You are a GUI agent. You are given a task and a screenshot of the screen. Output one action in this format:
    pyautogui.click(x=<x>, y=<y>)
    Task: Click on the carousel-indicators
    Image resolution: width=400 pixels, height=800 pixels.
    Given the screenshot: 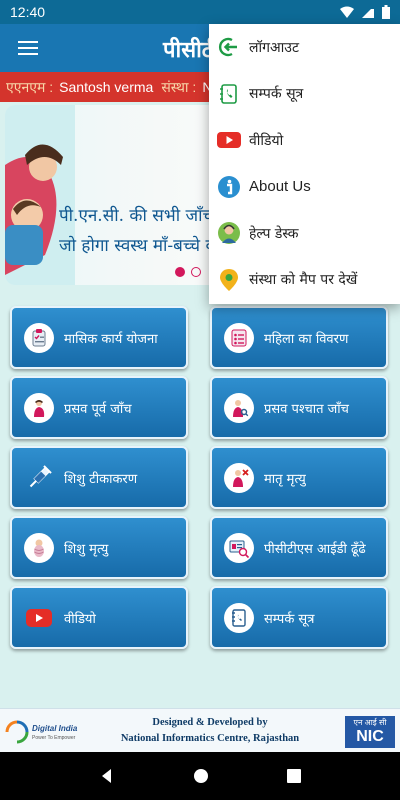 What is the action you would take?
    pyautogui.click(x=188, y=272)
    